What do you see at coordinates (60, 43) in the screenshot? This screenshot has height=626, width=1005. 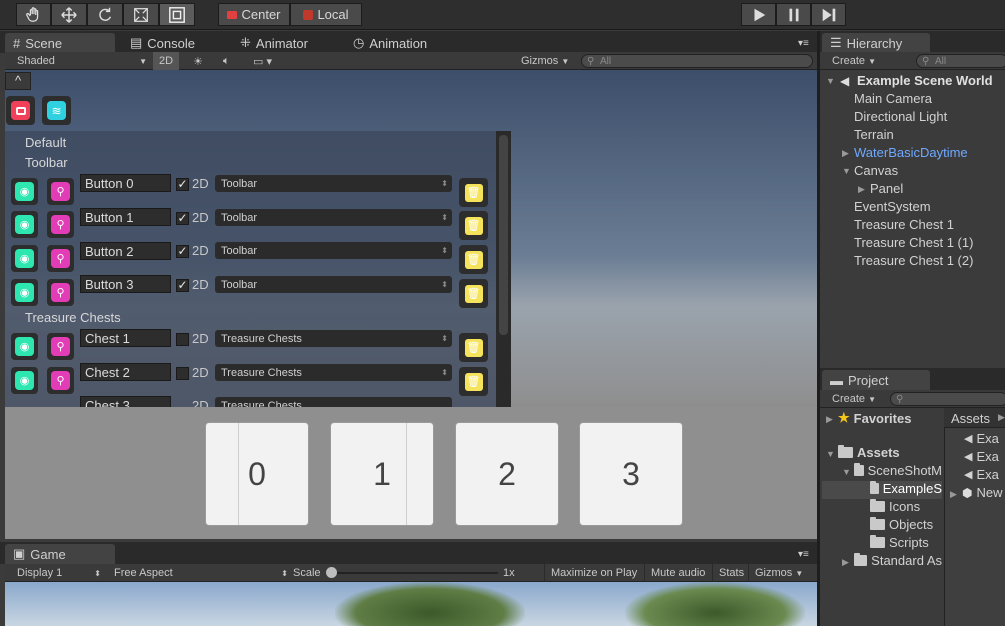 I see `tab-scene: # Scene` at bounding box center [60, 43].